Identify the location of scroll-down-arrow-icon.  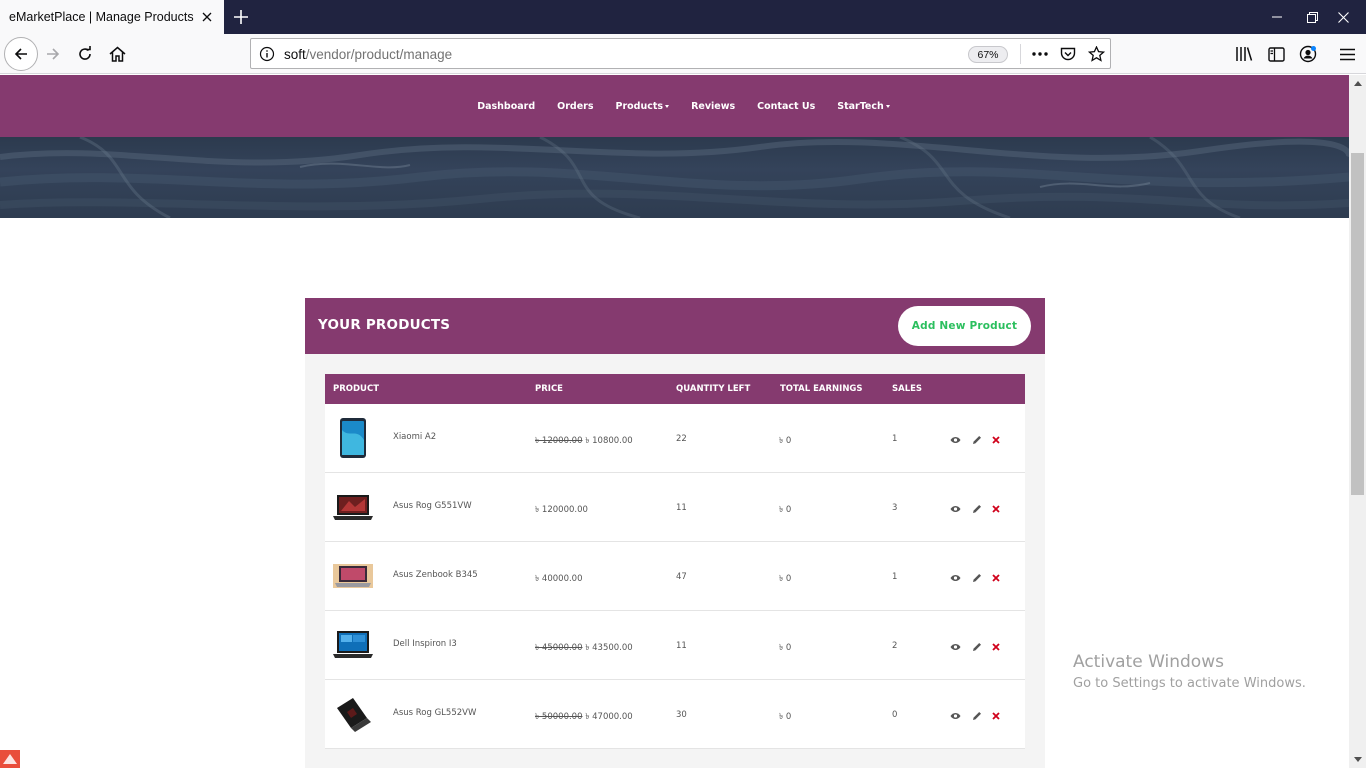
(1357, 759).